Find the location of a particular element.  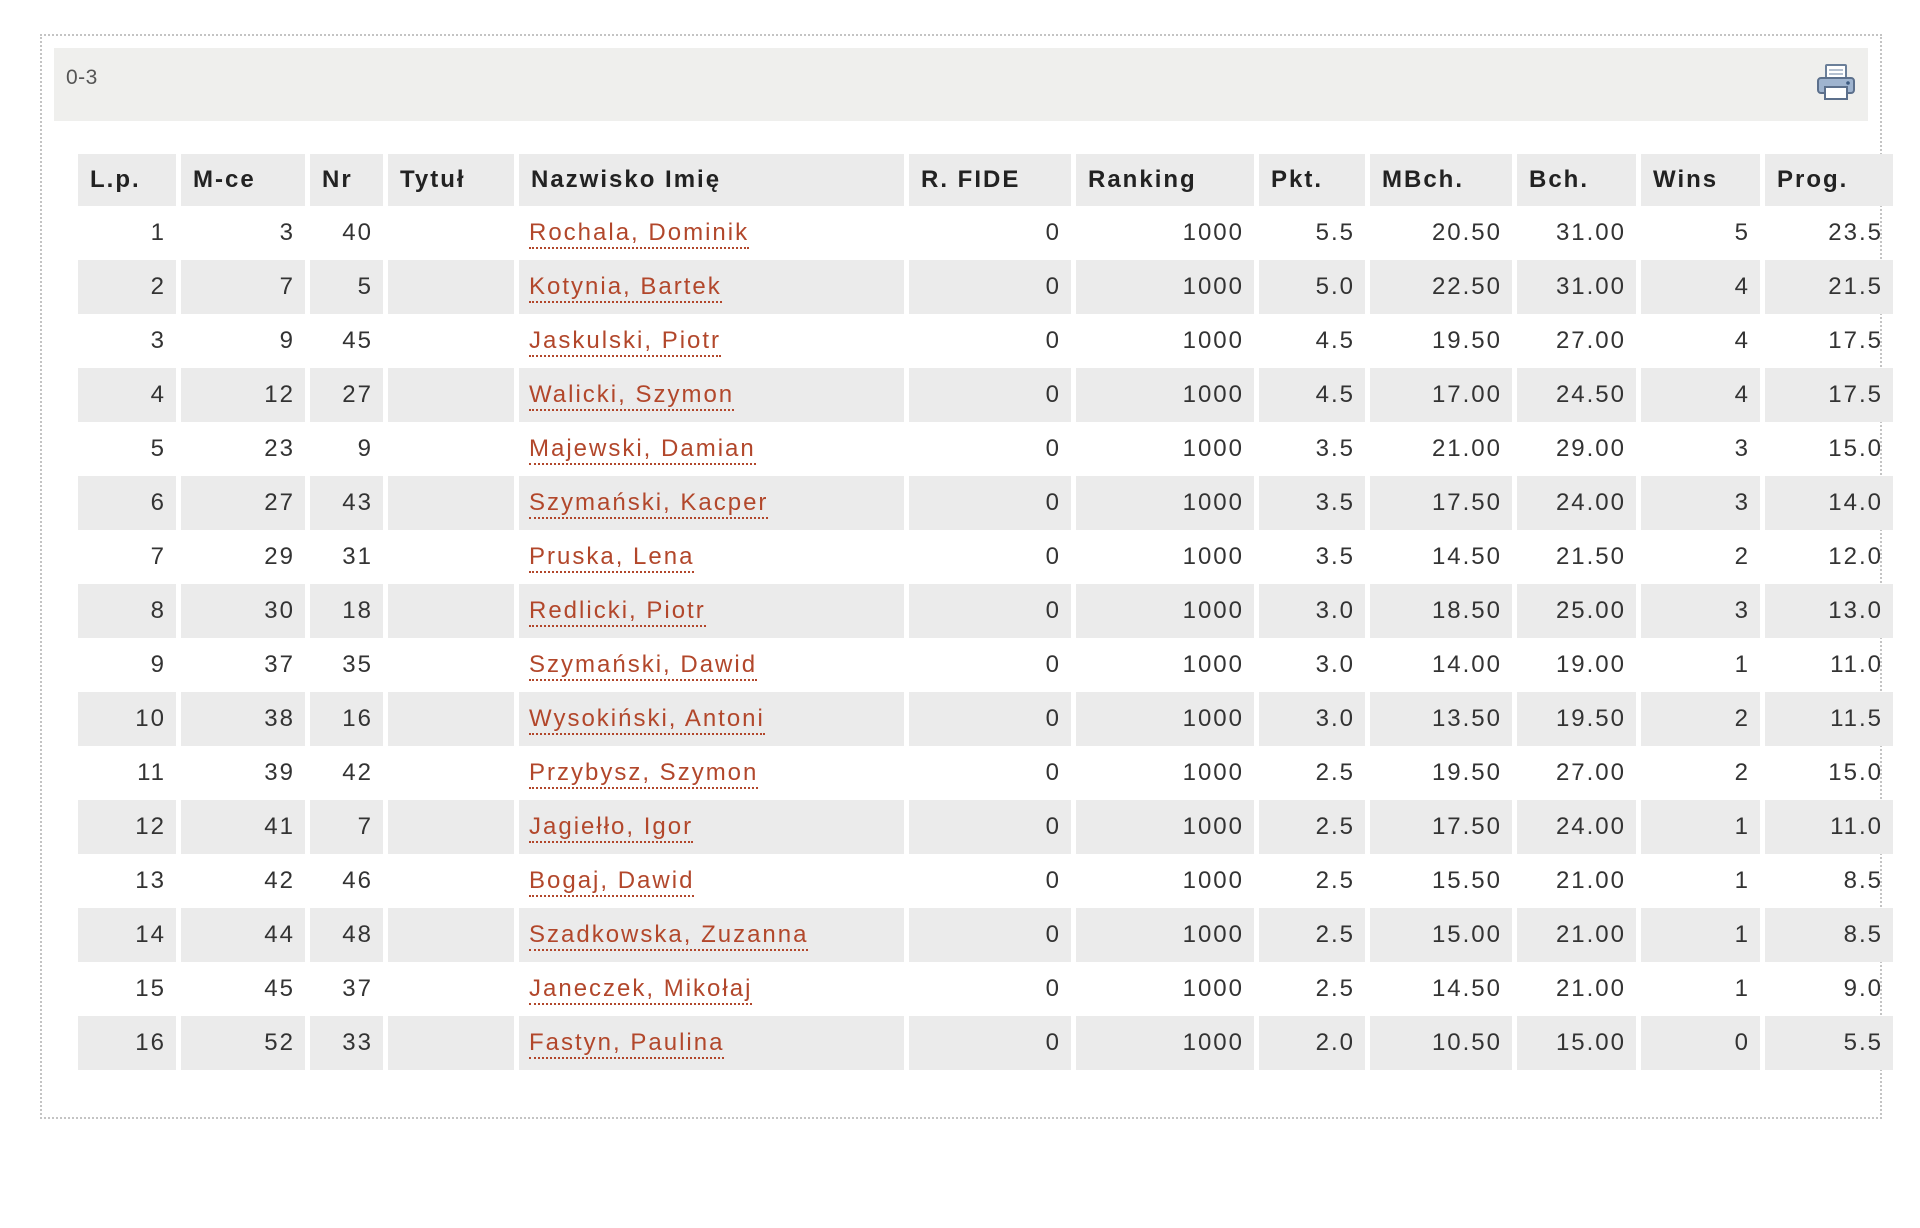

cell-player-name: Szymański, Dawid is located at coordinates (711, 665).